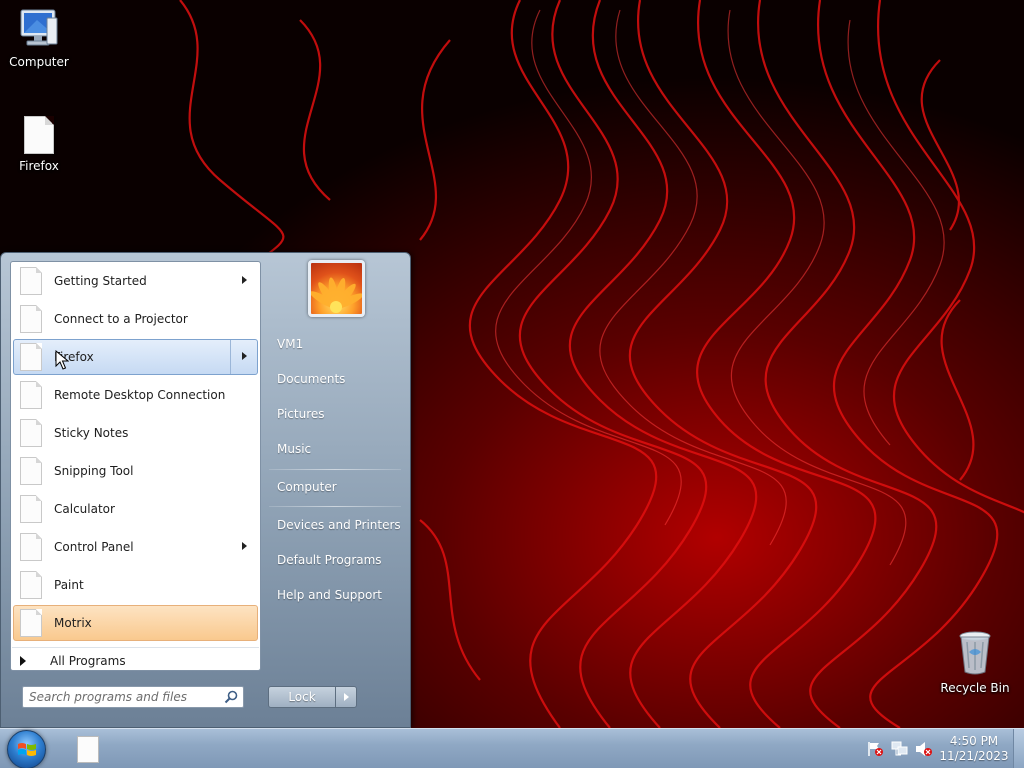  What do you see at coordinates (124, 697) in the screenshot?
I see `search-input` at bounding box center [124, 697].